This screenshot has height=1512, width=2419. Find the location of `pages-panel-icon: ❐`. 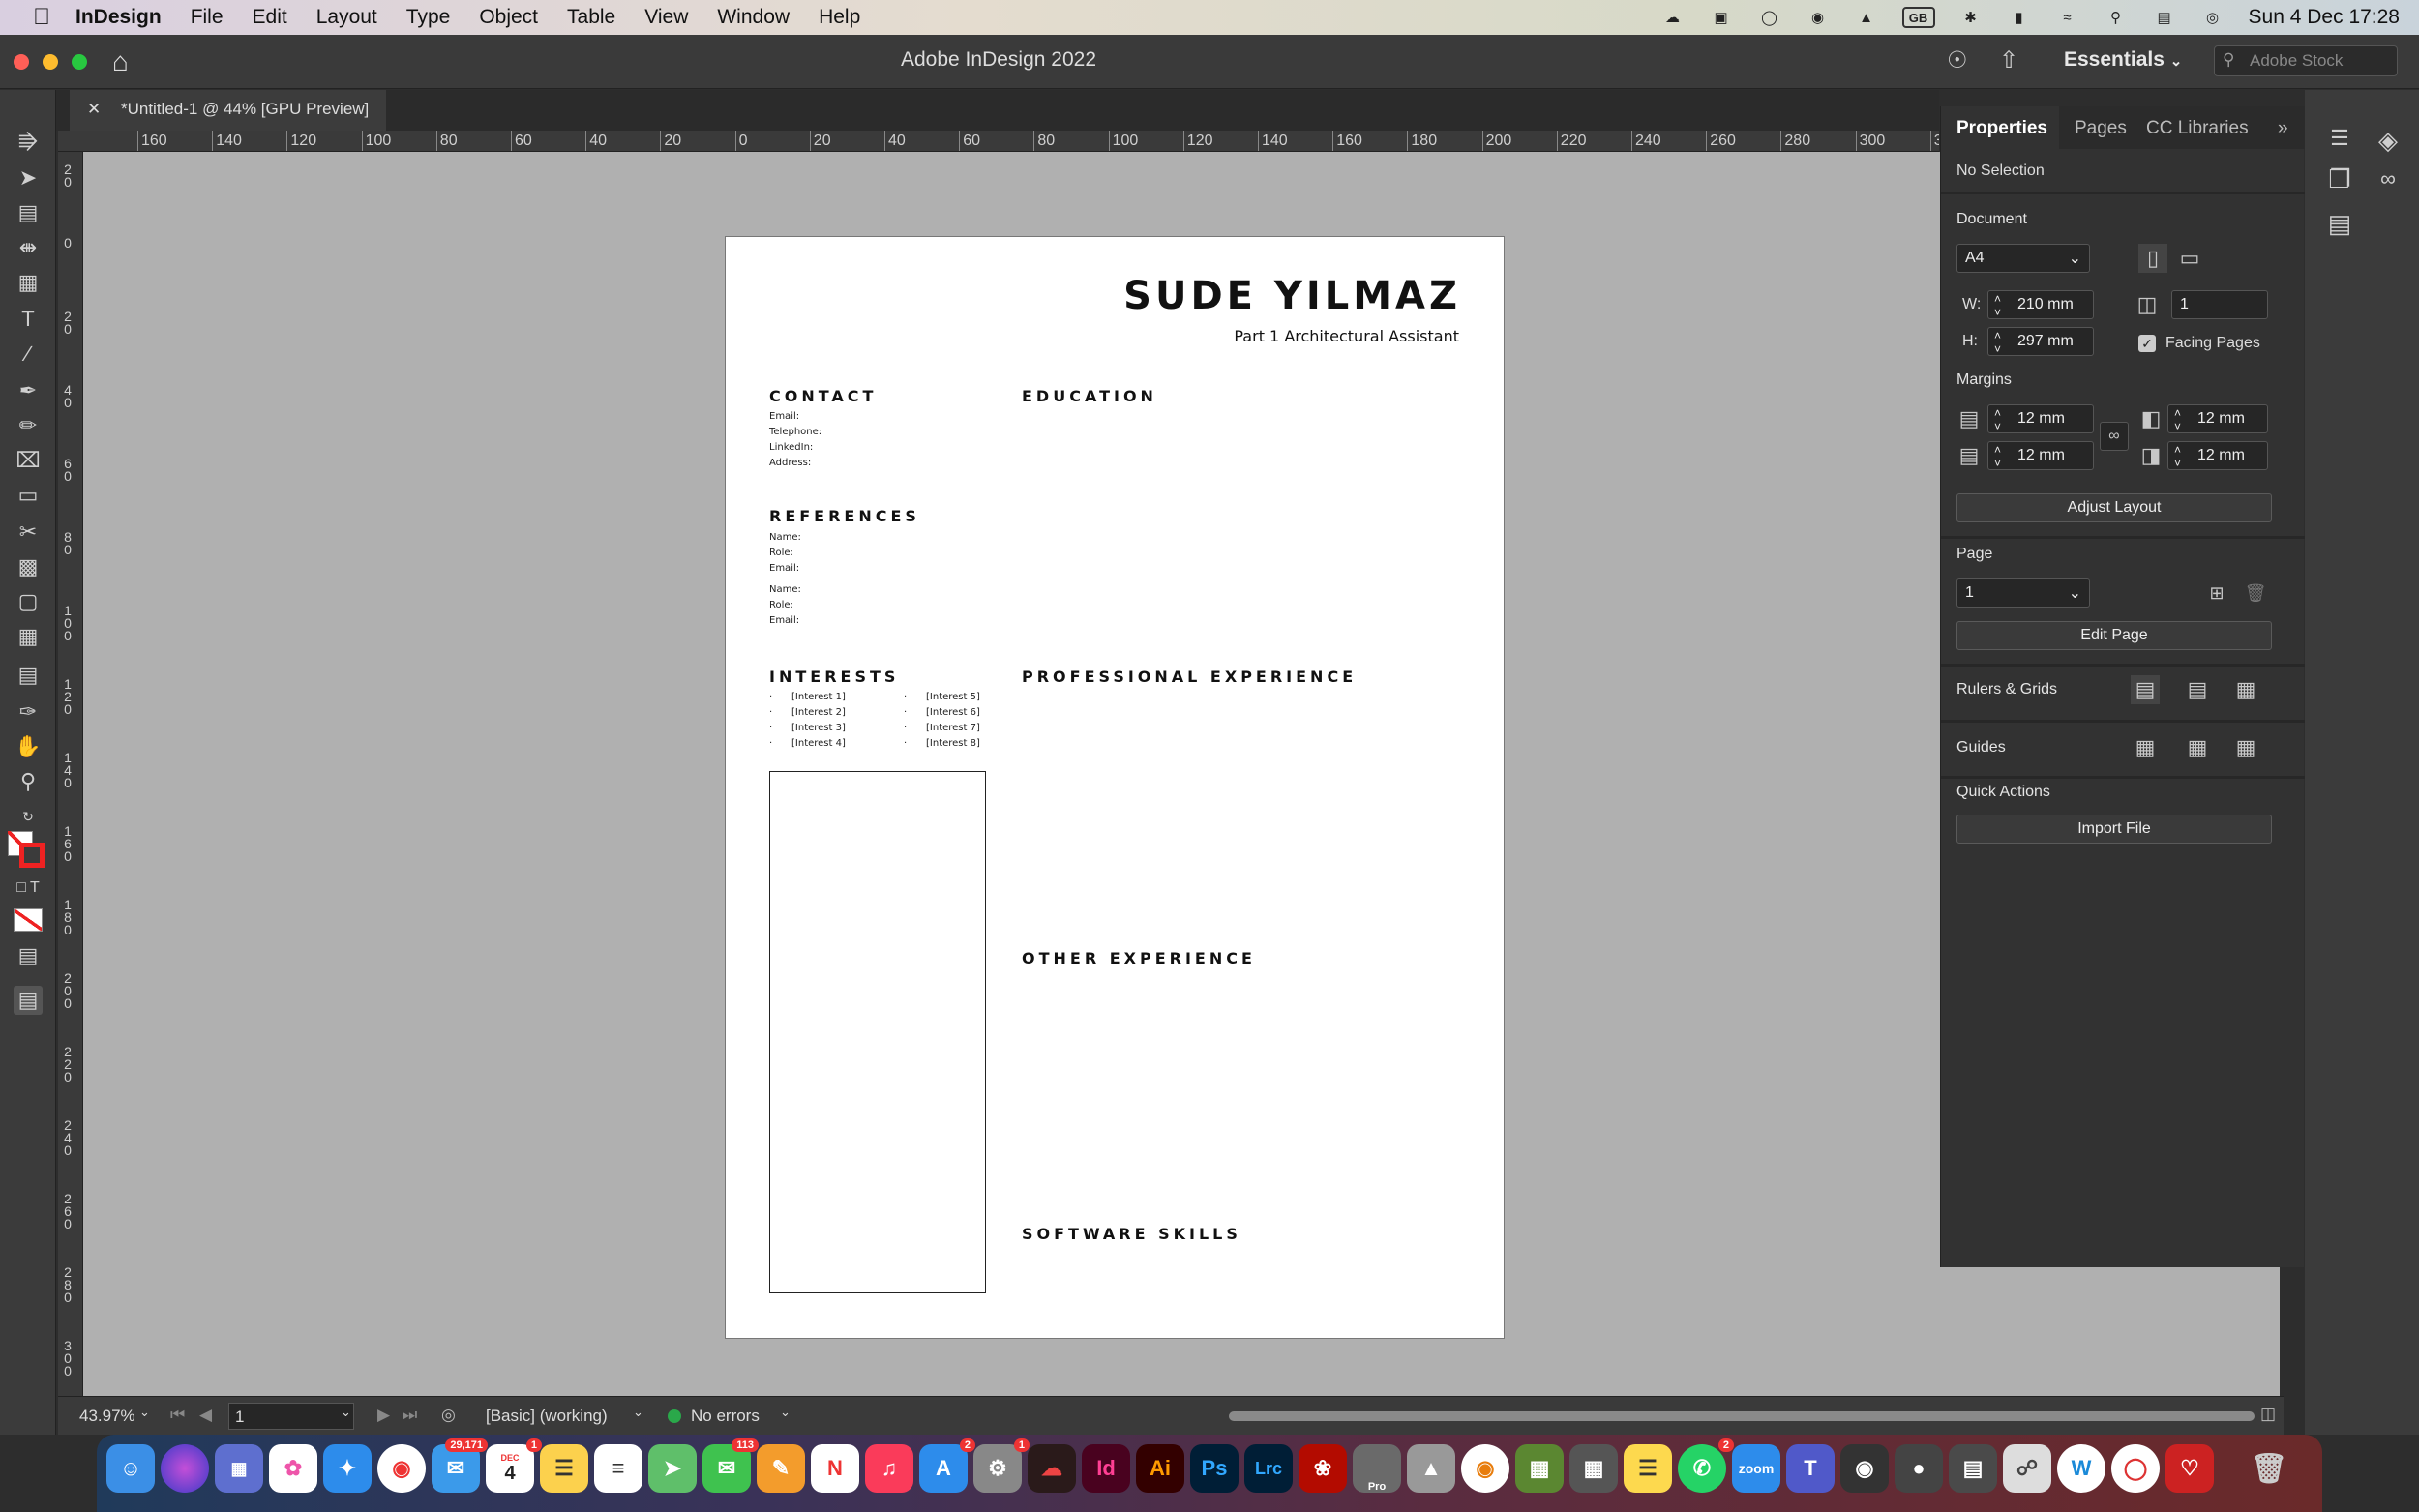

pages-panel-icon: ❐ is located at coordinates (2339, 179).